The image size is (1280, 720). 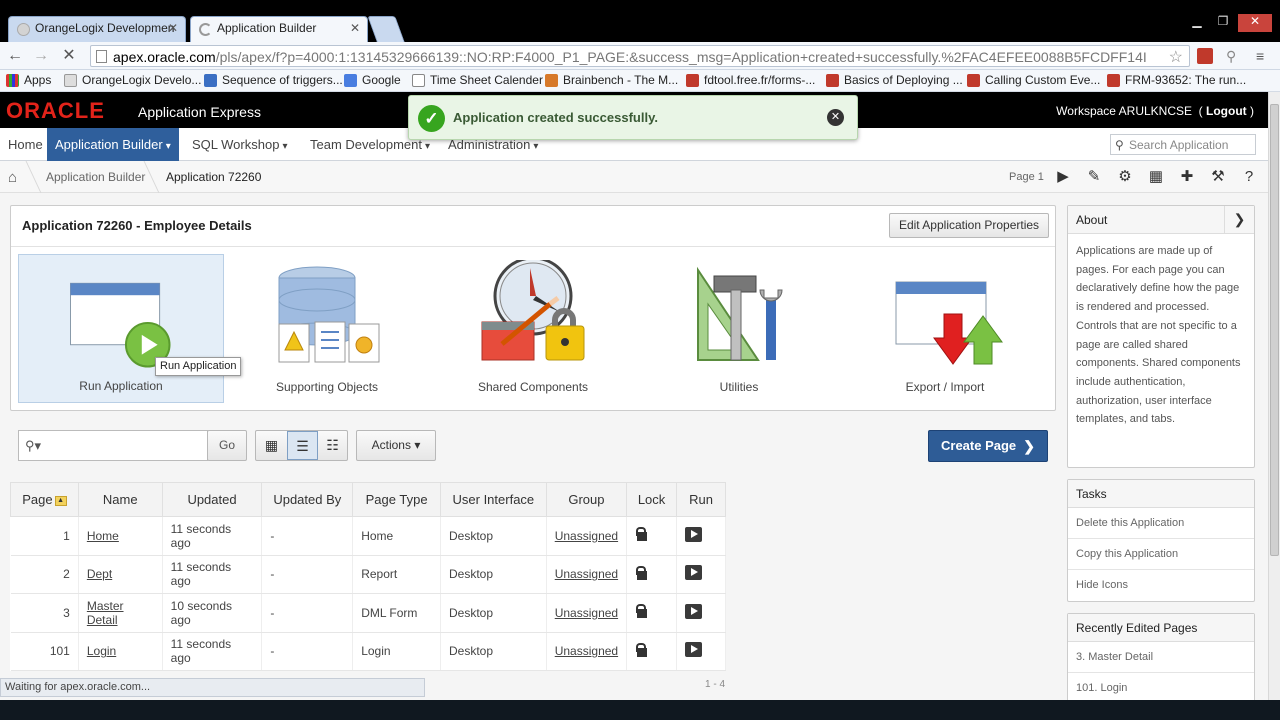 I want to click on apps-grid-icon, so click(x=12, y=80).